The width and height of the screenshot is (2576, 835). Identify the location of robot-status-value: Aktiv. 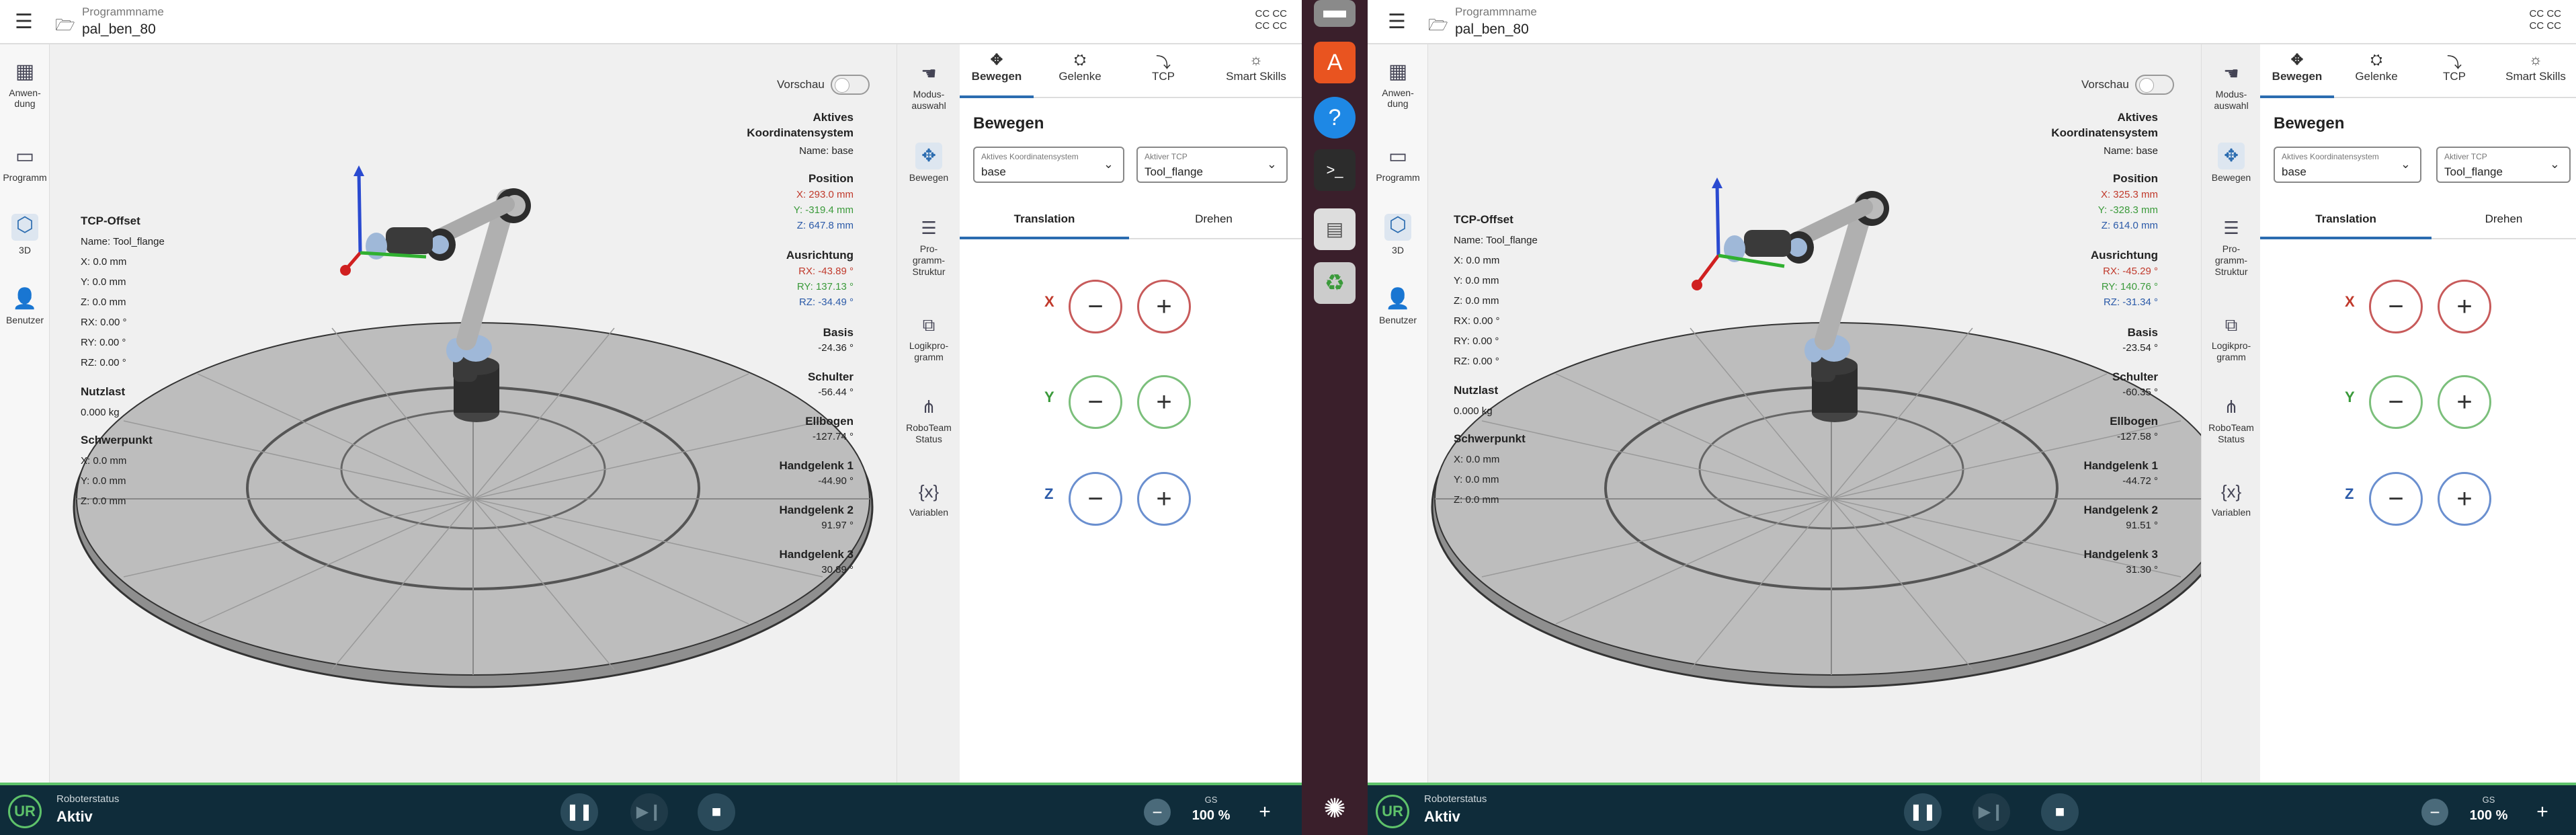
(74, 816).